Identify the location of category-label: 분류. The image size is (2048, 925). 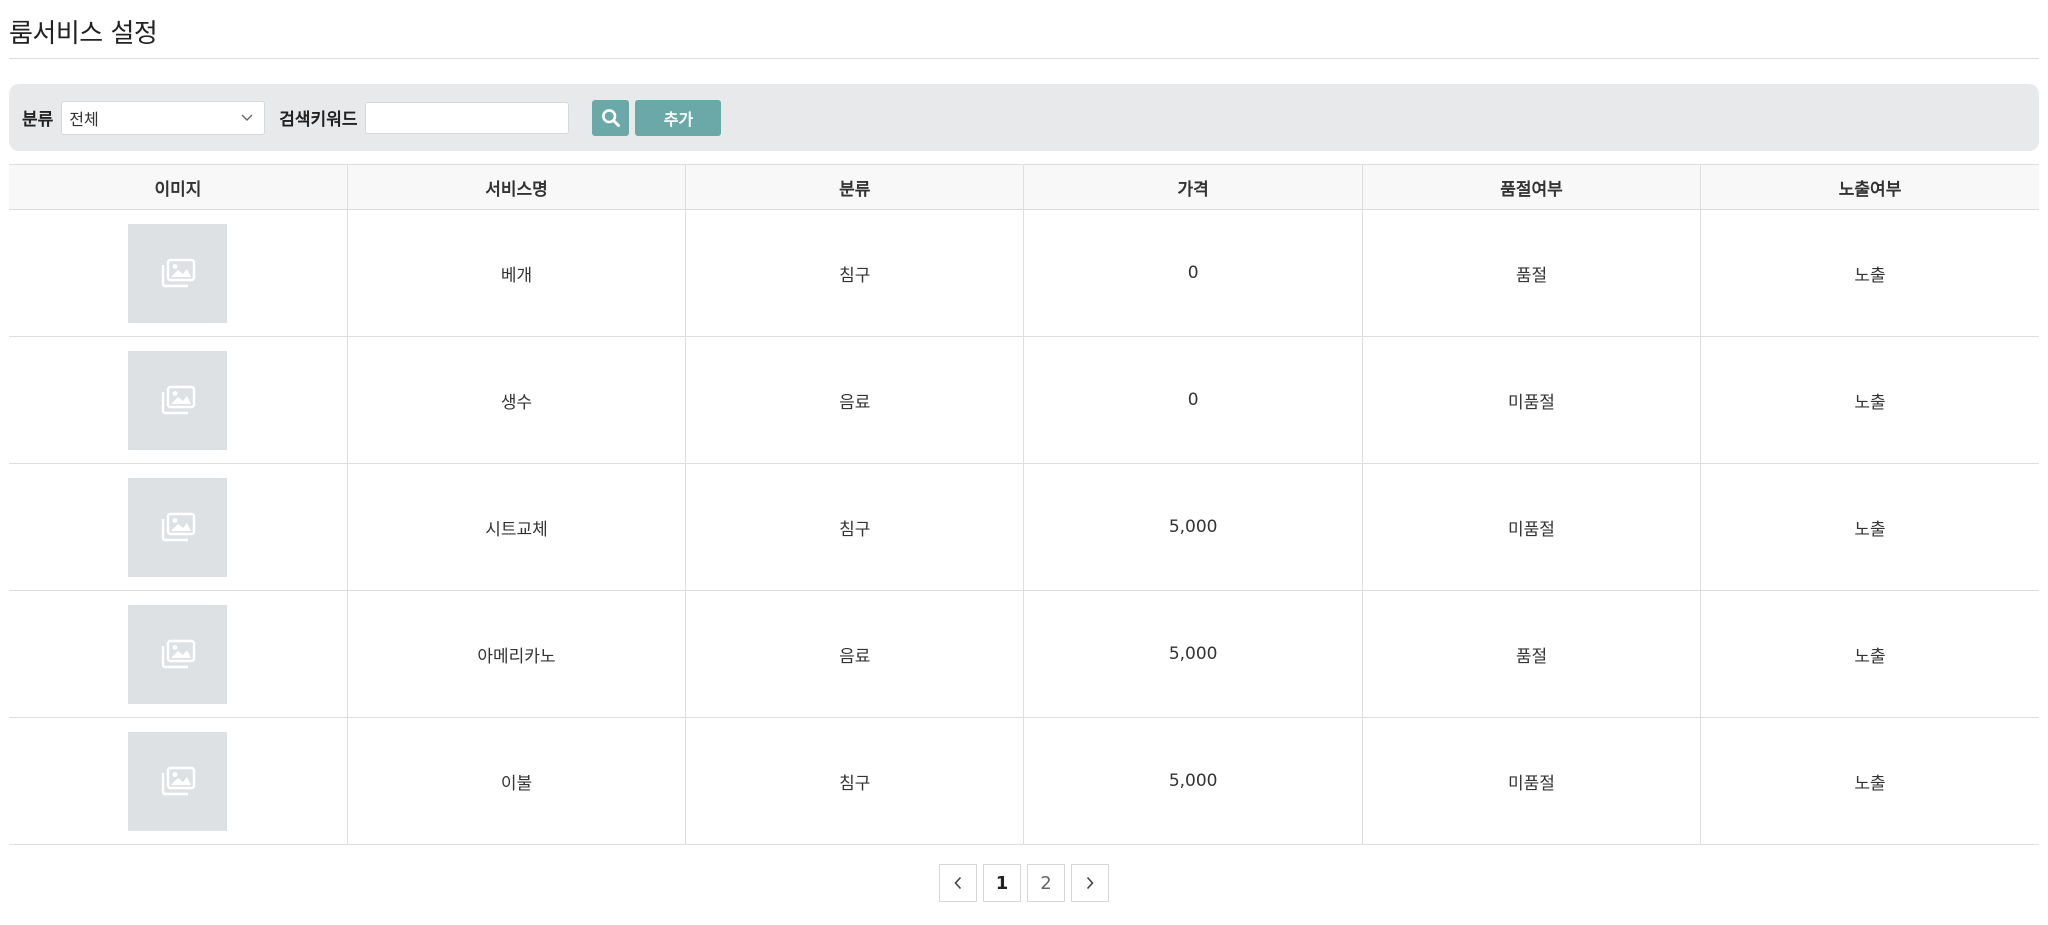
(38, 120).